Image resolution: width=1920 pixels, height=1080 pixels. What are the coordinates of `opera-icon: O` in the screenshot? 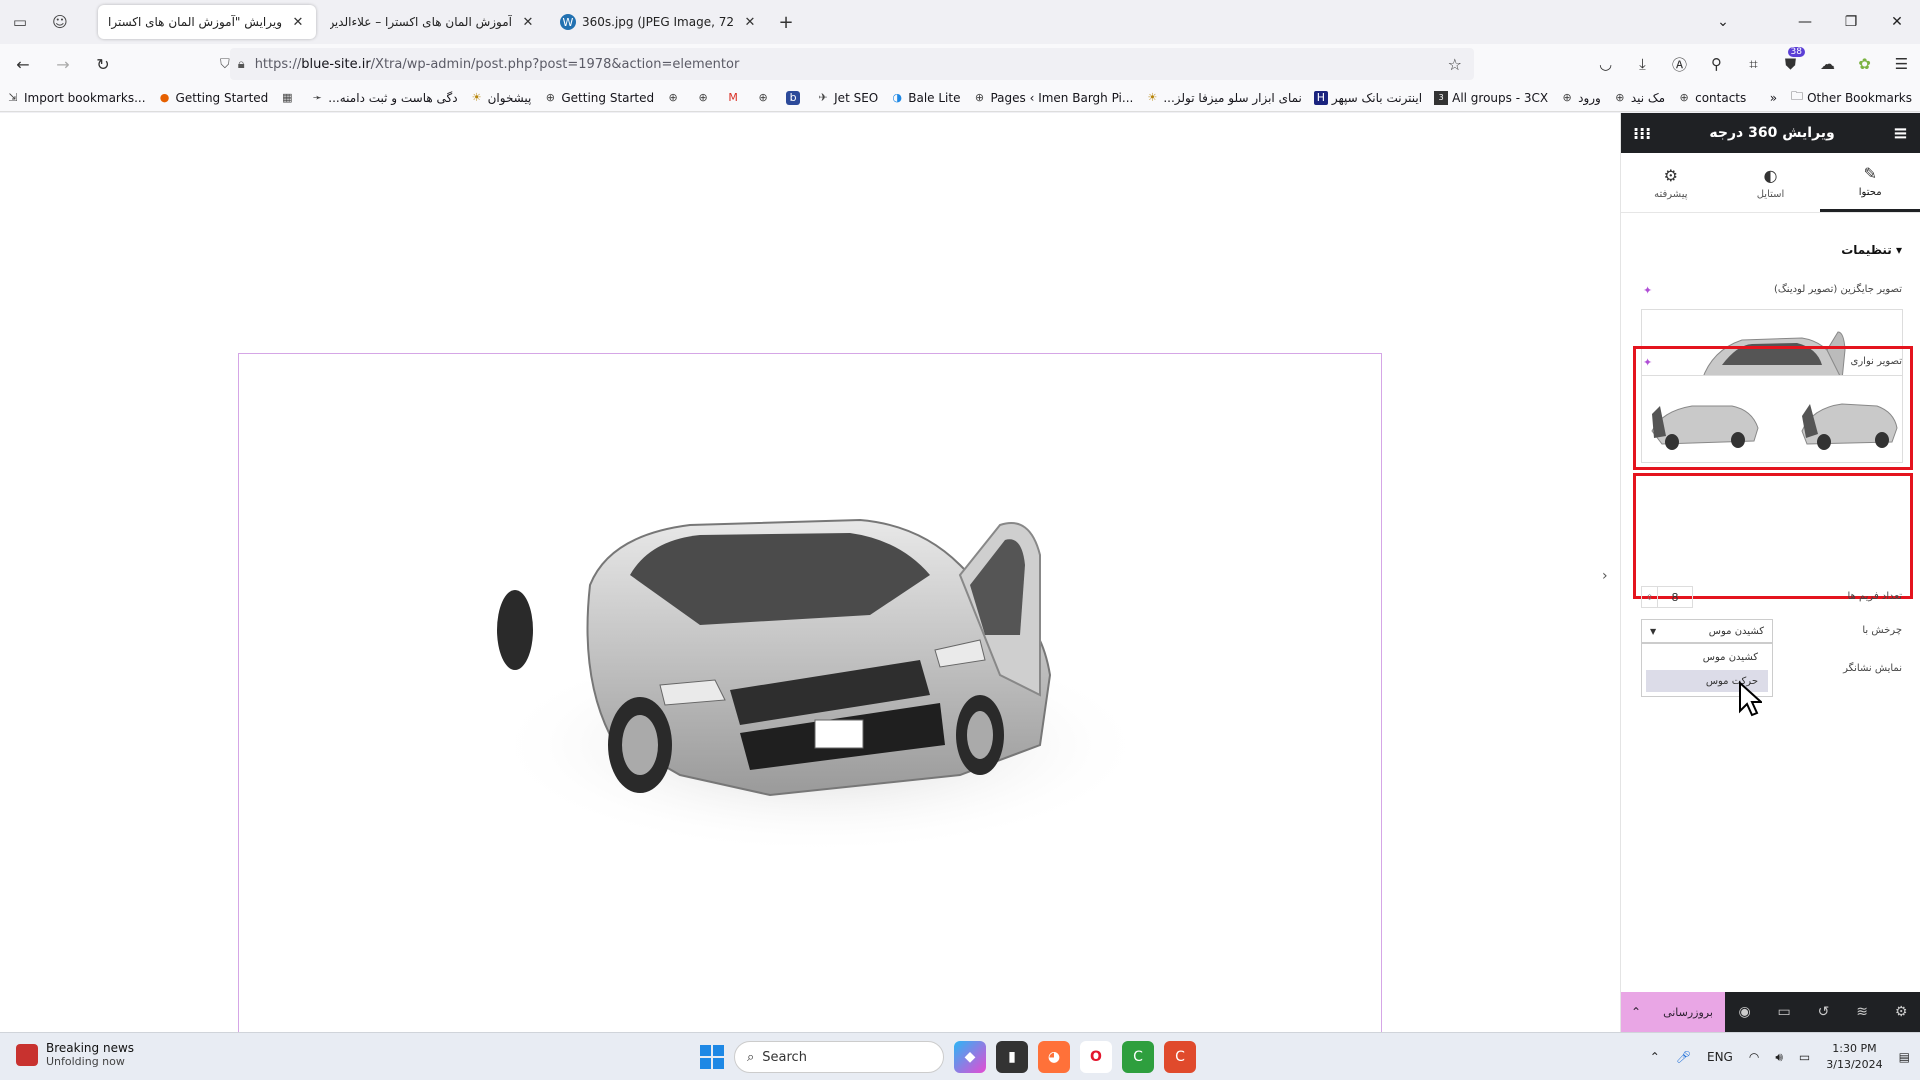 It's located at (1096, 1057).